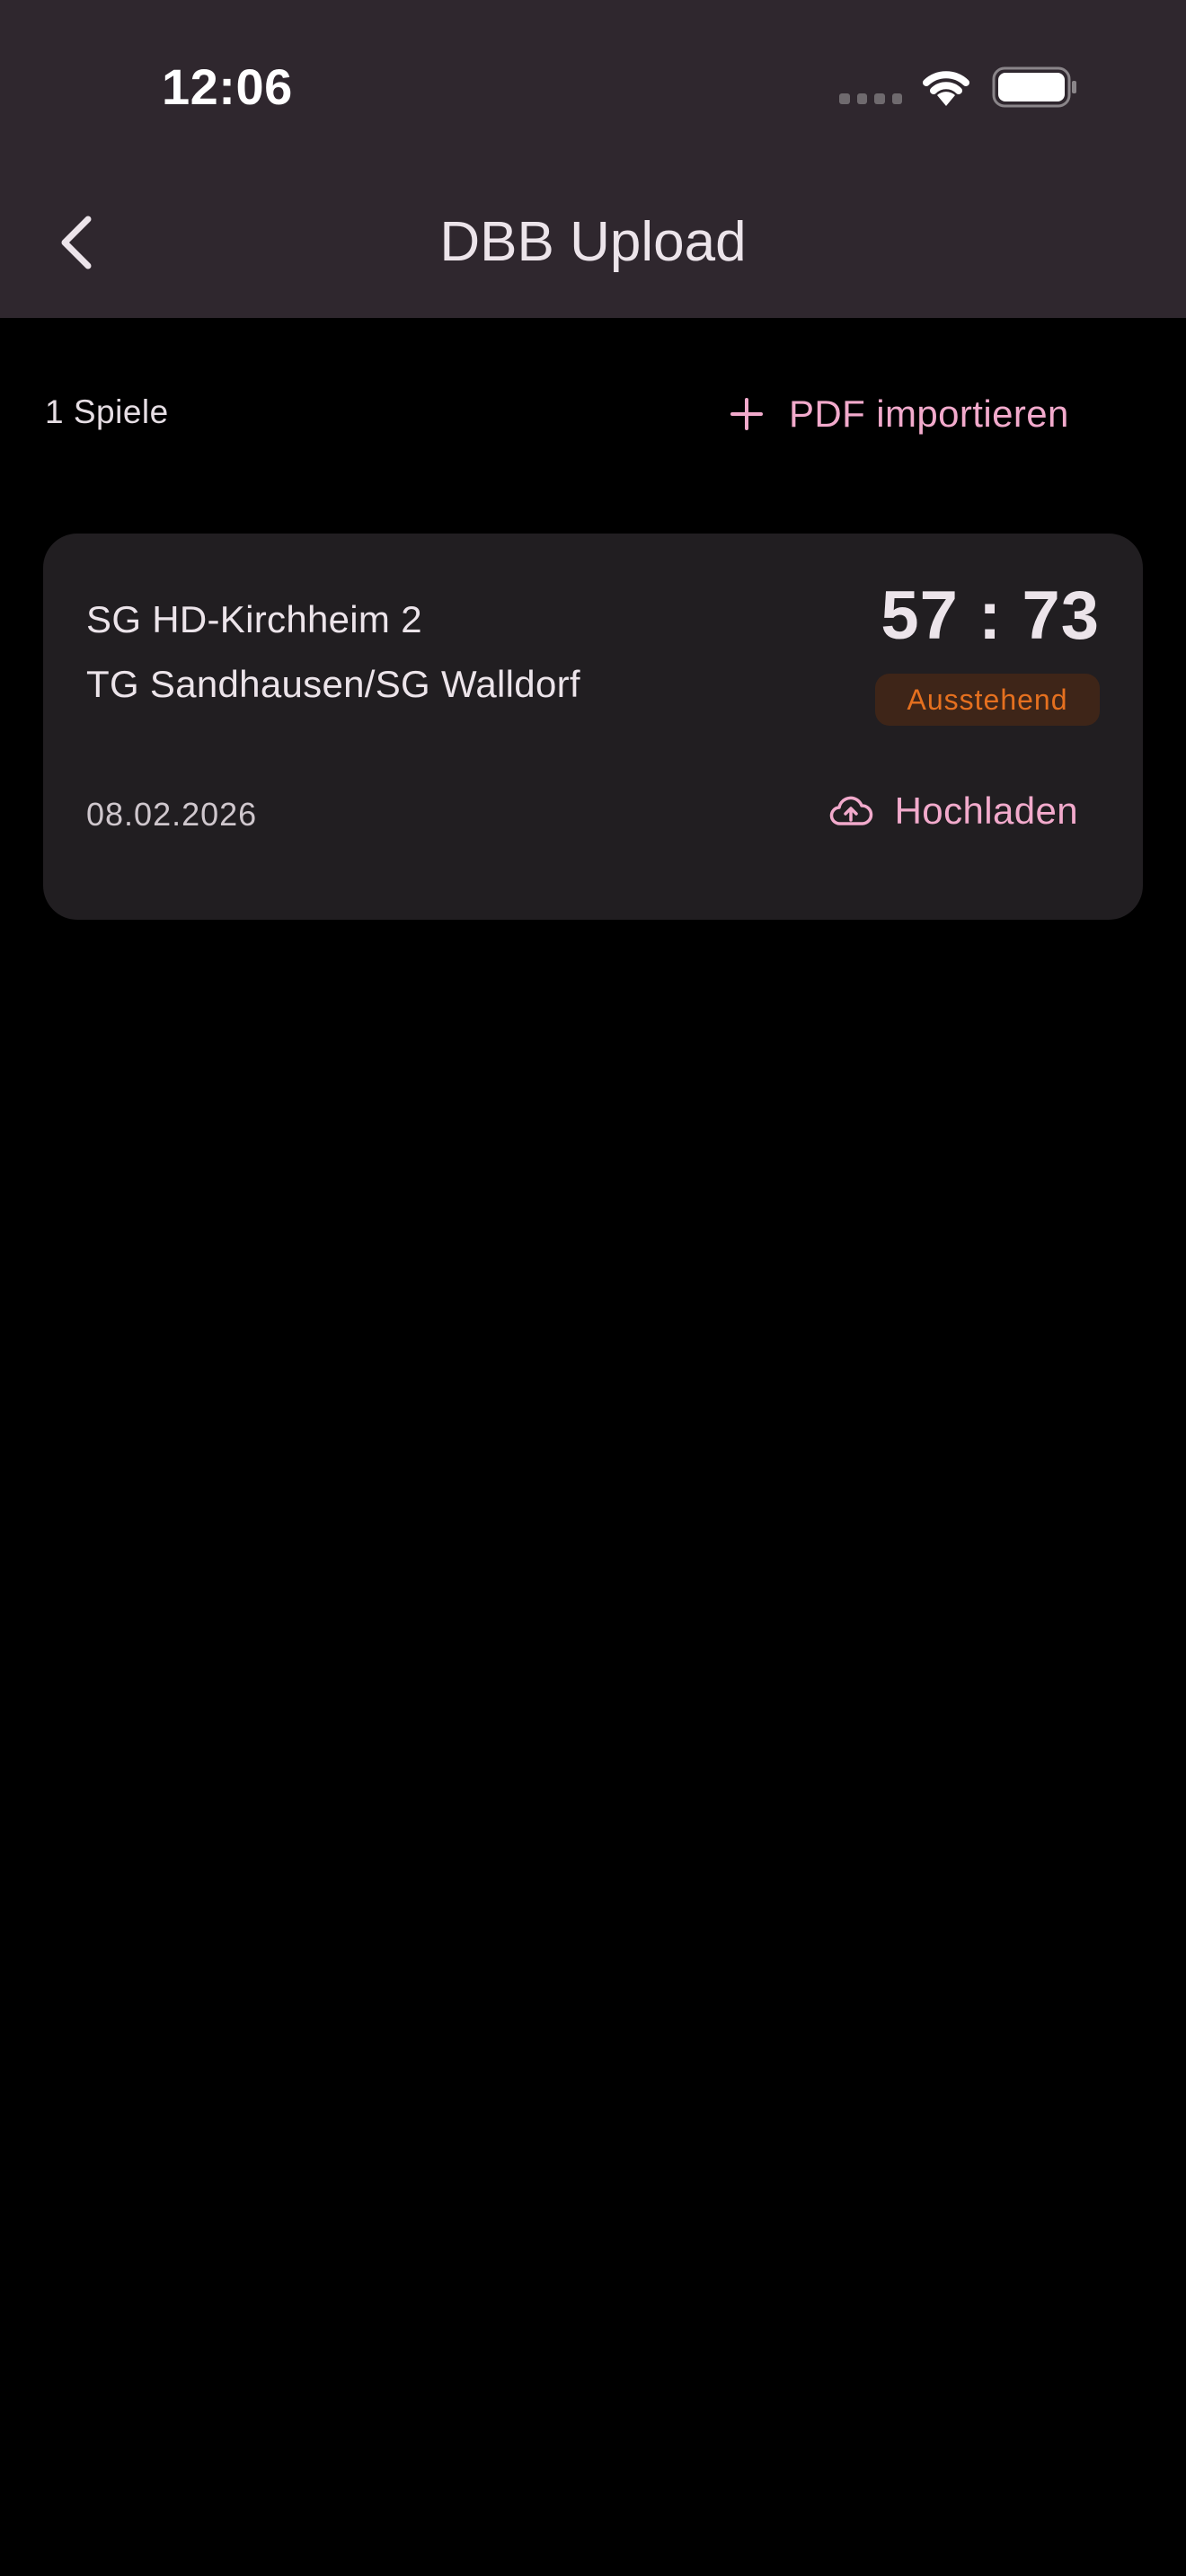 This screenshot has height=2576, width=1186. I want to click on game-score: 57 : 73, so click(990, 616).